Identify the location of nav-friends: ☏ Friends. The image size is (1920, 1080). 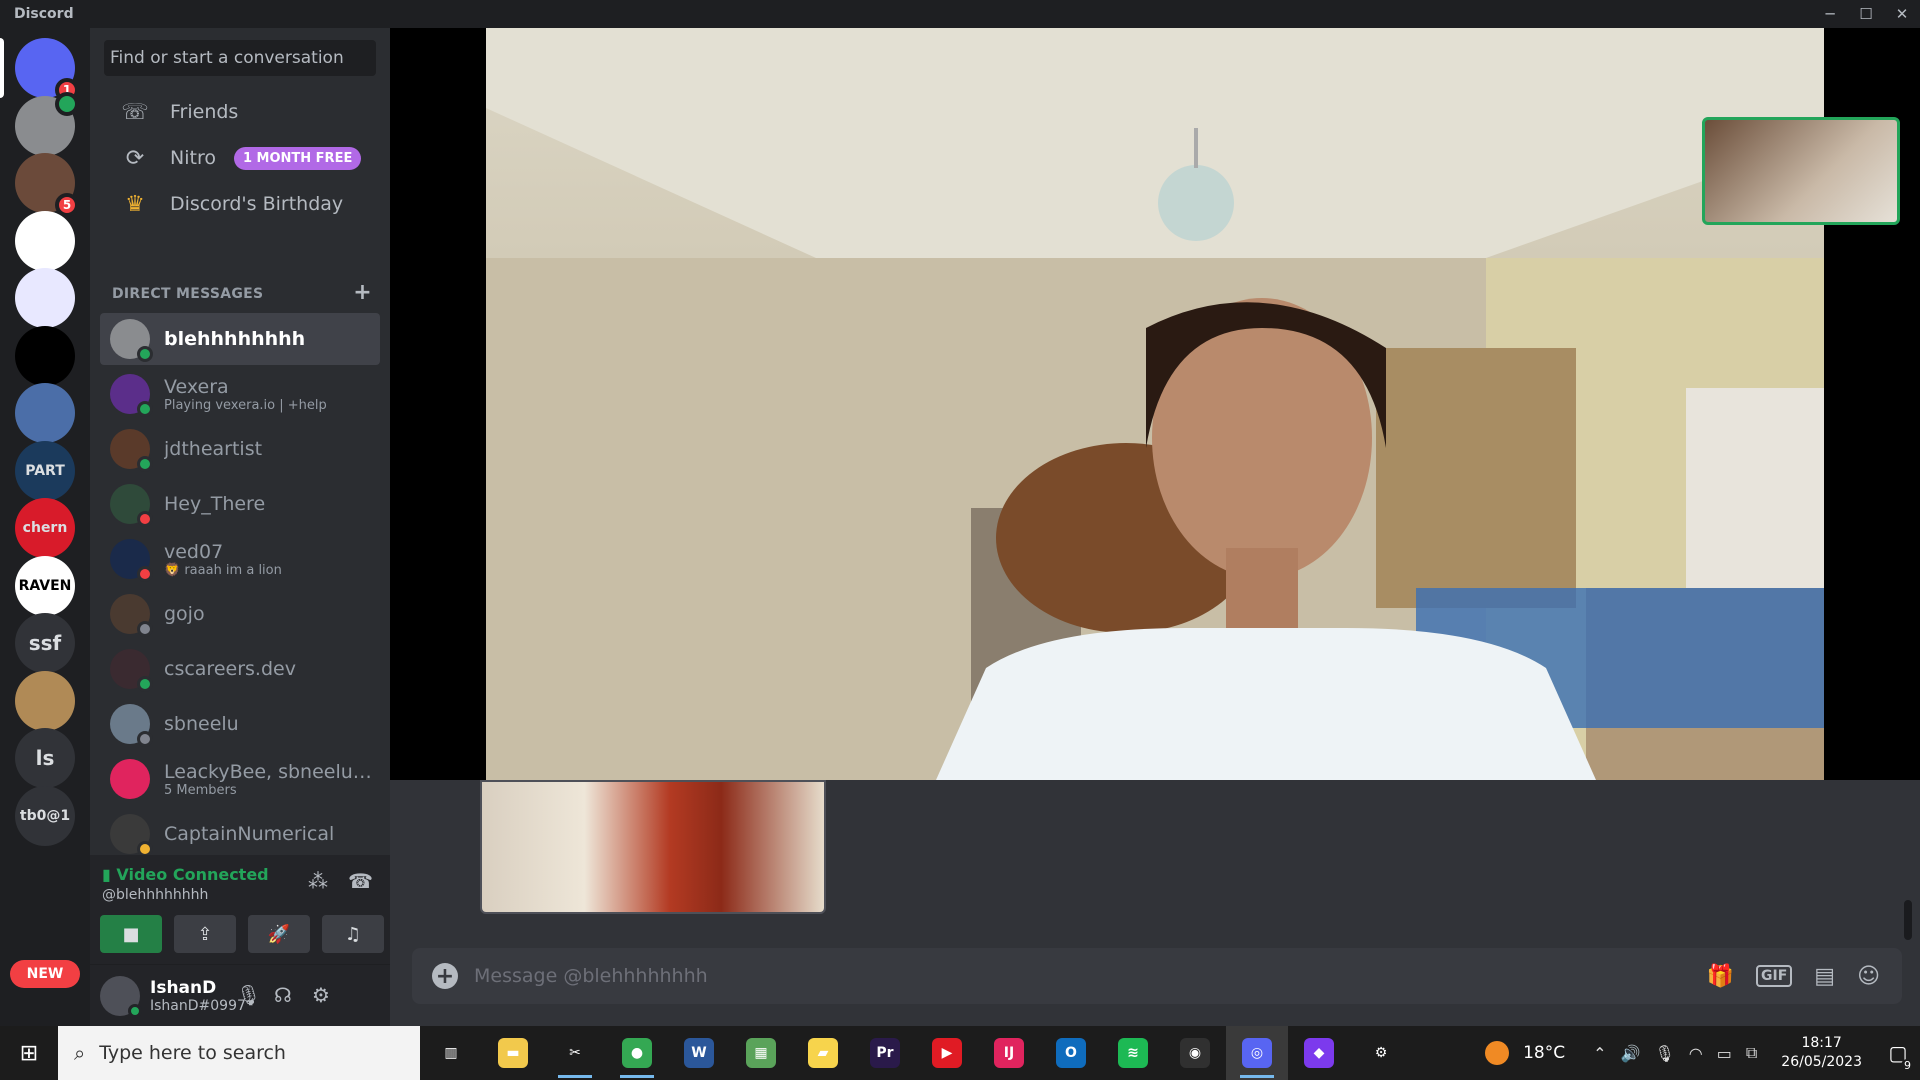
(240, 112).